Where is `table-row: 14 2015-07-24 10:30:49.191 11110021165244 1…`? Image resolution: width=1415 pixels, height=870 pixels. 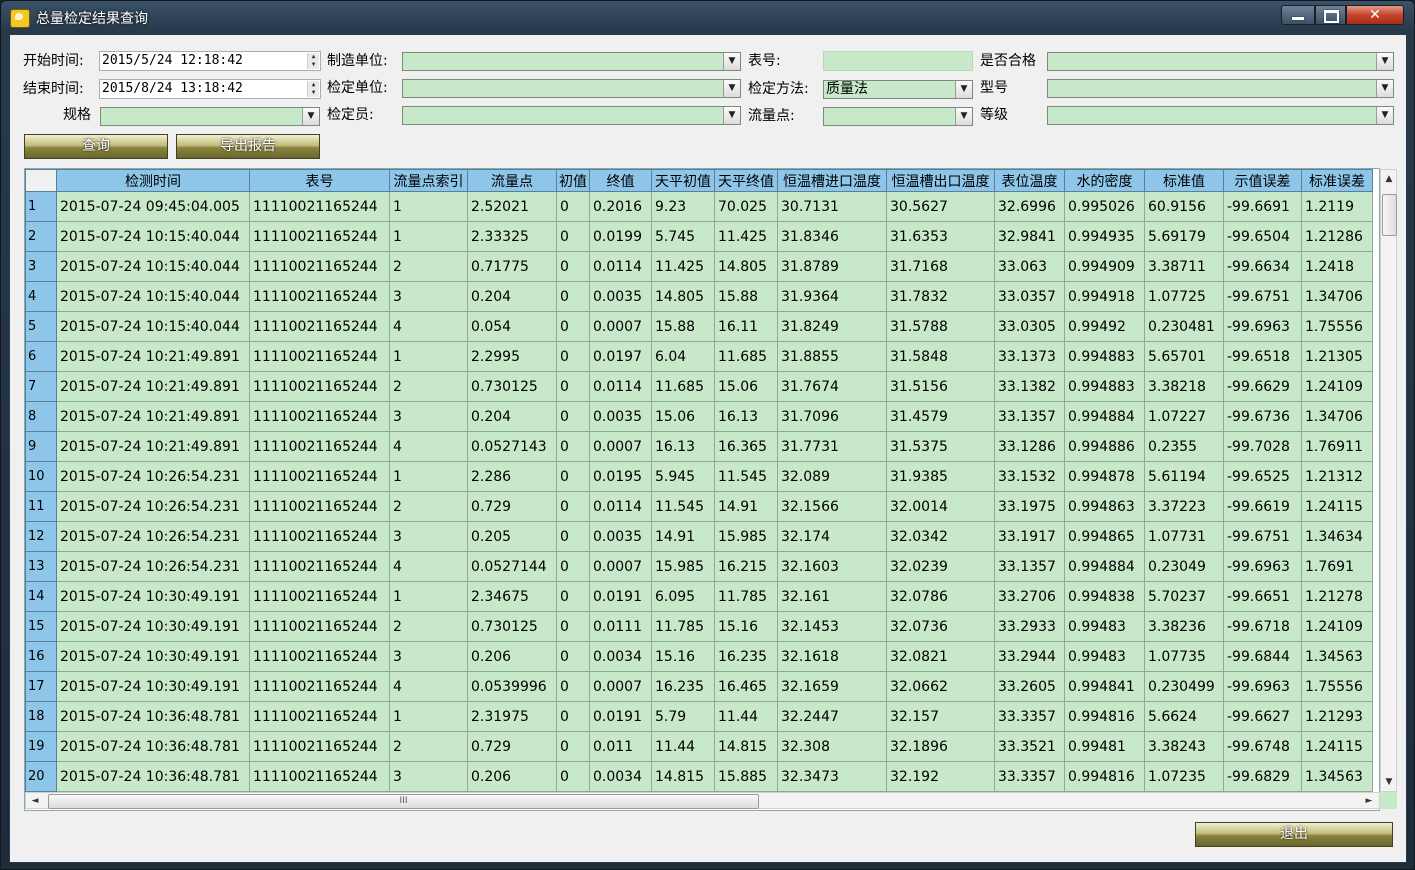 table-row: 14 2015-07-24 10:30:49.191 11110021165244 1… is located at coordinates (699, 596).